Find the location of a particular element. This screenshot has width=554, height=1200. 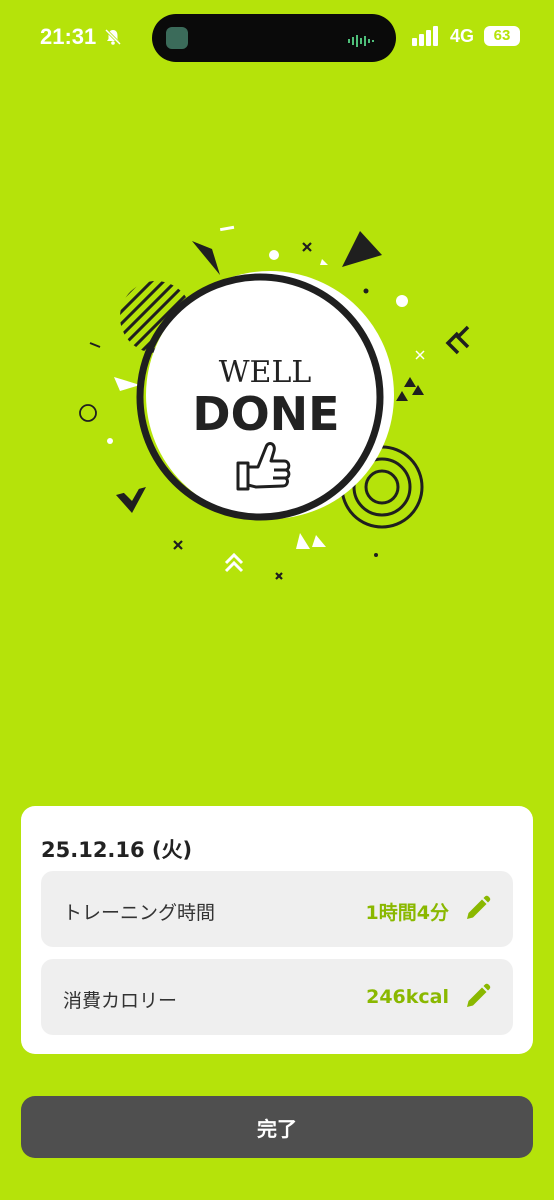

network-type: 4G is located at coordinates (462, 36).